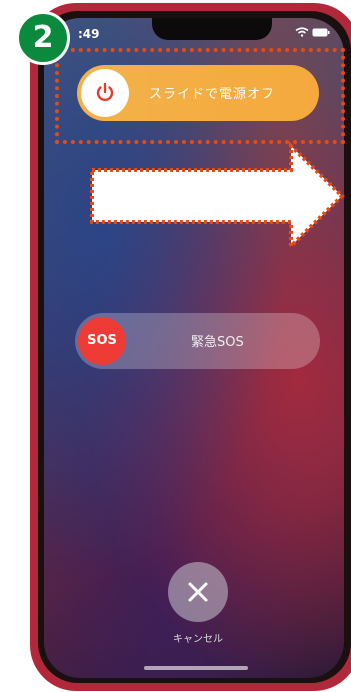 The width and height of the screenshot is (351, 692). What do you see at coordinates (212, 29) in the screenshot?
I see `notch` at bounding box center [212, 29].